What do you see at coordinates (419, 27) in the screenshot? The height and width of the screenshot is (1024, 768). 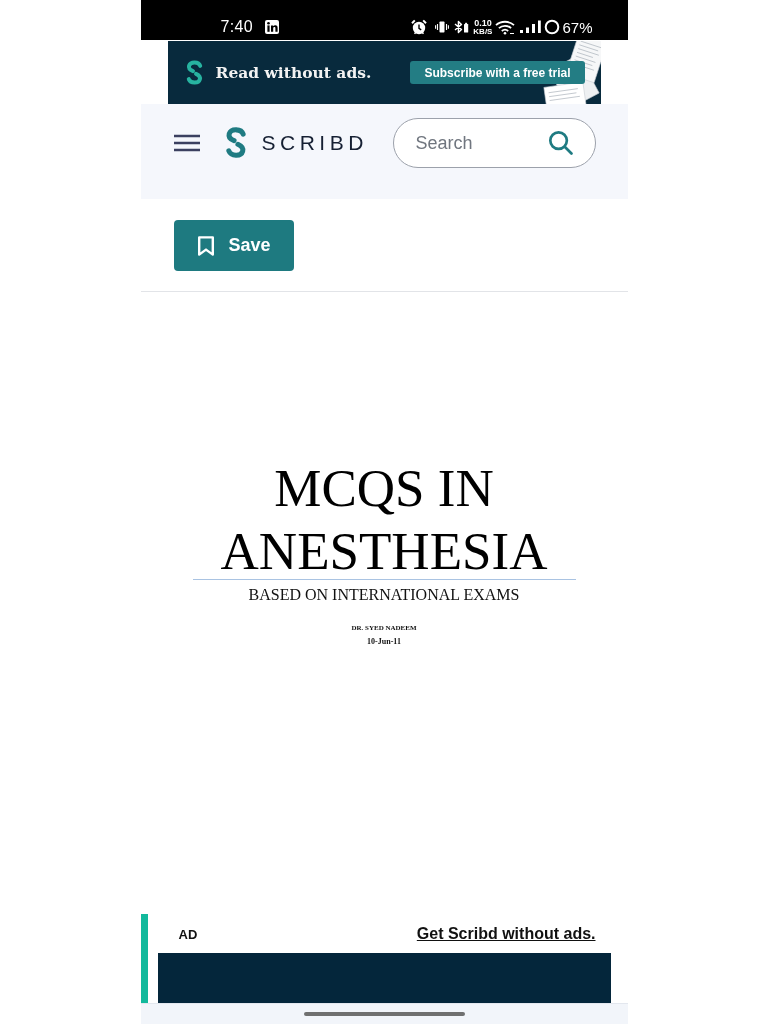 I see `alarm-clock-icon` at bounding box center [419, 27].